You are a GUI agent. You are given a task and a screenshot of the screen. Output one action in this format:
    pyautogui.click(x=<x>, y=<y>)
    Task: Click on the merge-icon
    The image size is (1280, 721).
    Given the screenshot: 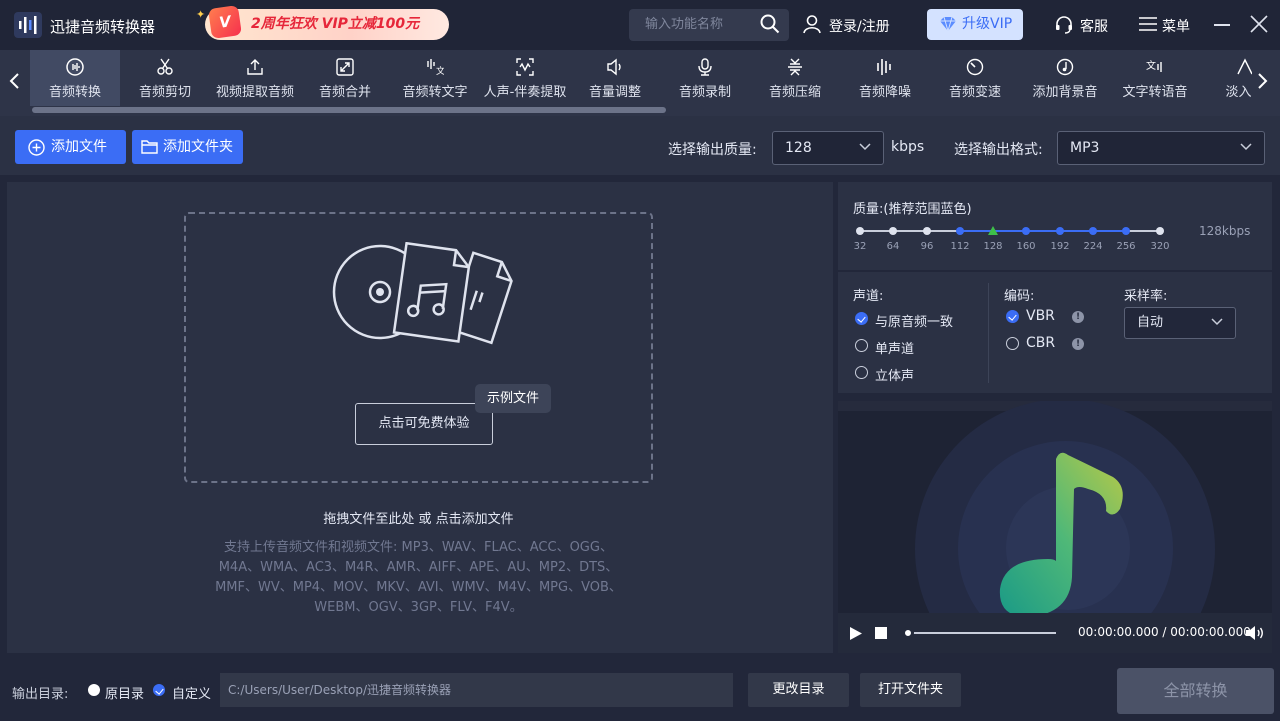 What is the action you would take?
    pyautogui.click(x=345, y=67)
    